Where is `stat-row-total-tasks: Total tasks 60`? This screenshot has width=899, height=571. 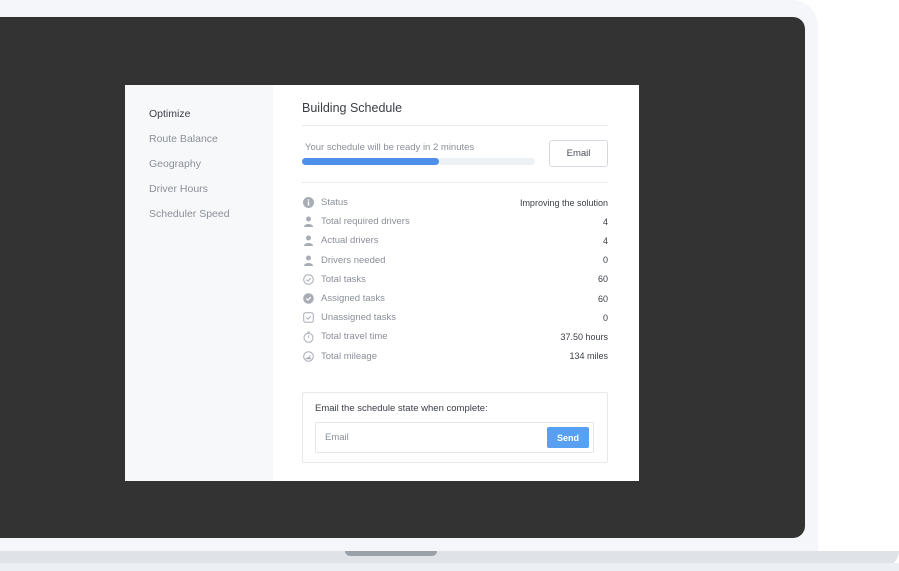 stat-row-total-tasks: Total tasks 60 is located at coordinates (455, 279).